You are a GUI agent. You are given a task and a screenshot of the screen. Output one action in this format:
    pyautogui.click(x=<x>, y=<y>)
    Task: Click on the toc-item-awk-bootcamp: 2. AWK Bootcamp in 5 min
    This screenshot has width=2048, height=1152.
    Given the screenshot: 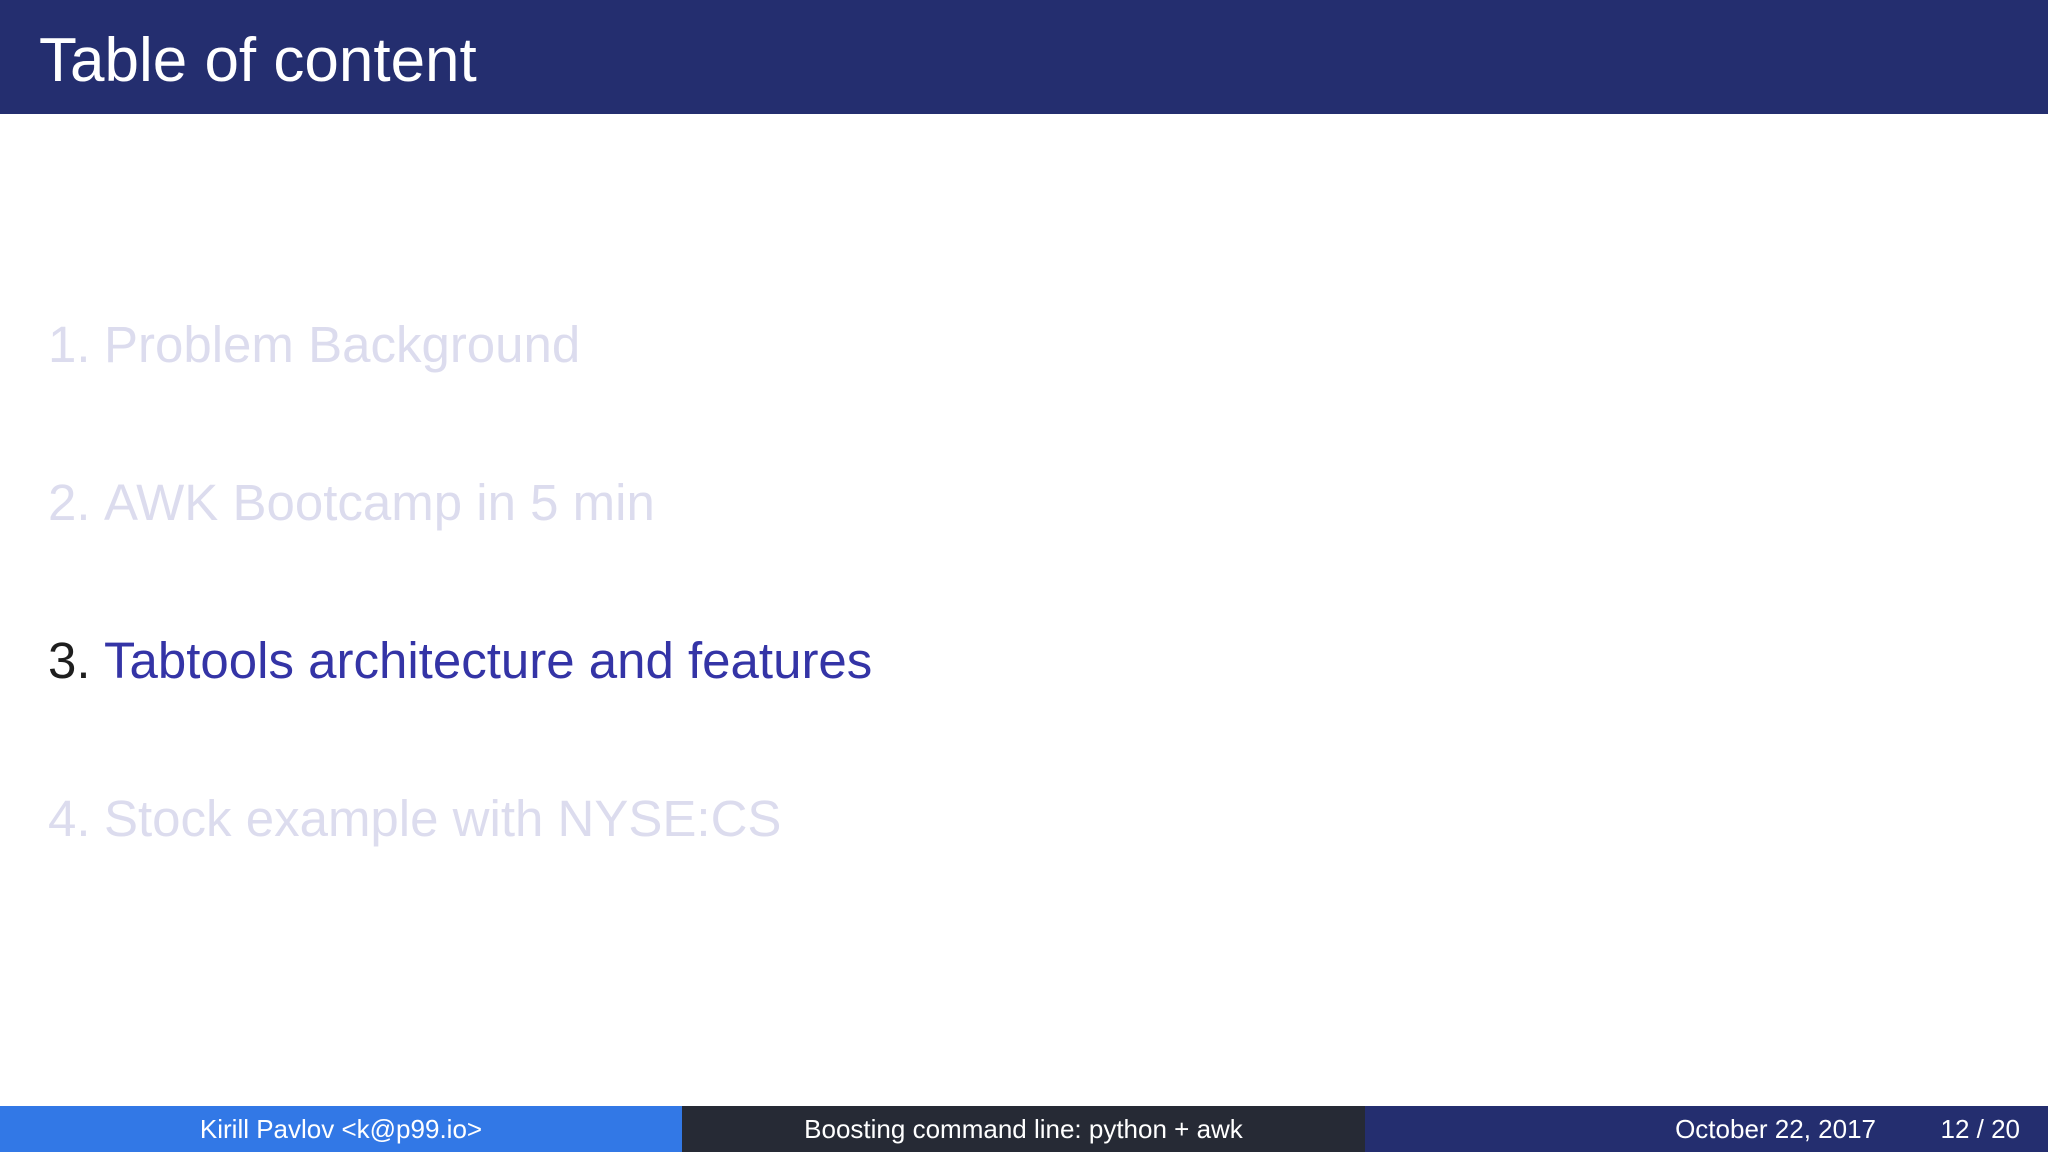 What is the action you would take?
    pyautogui.click(x=351, y=503)
    